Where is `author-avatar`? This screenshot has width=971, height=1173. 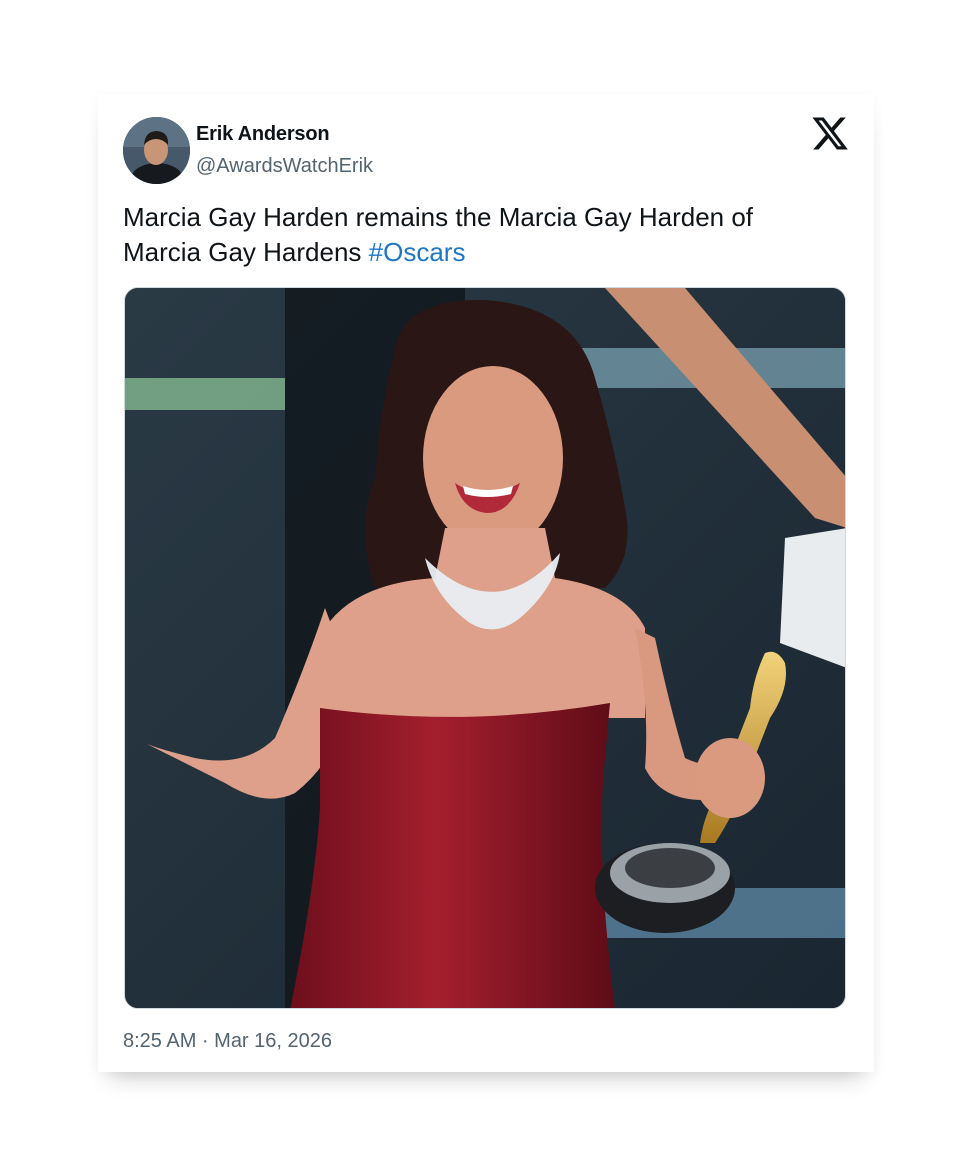 author-avatar is located at coordinates (156, 150).